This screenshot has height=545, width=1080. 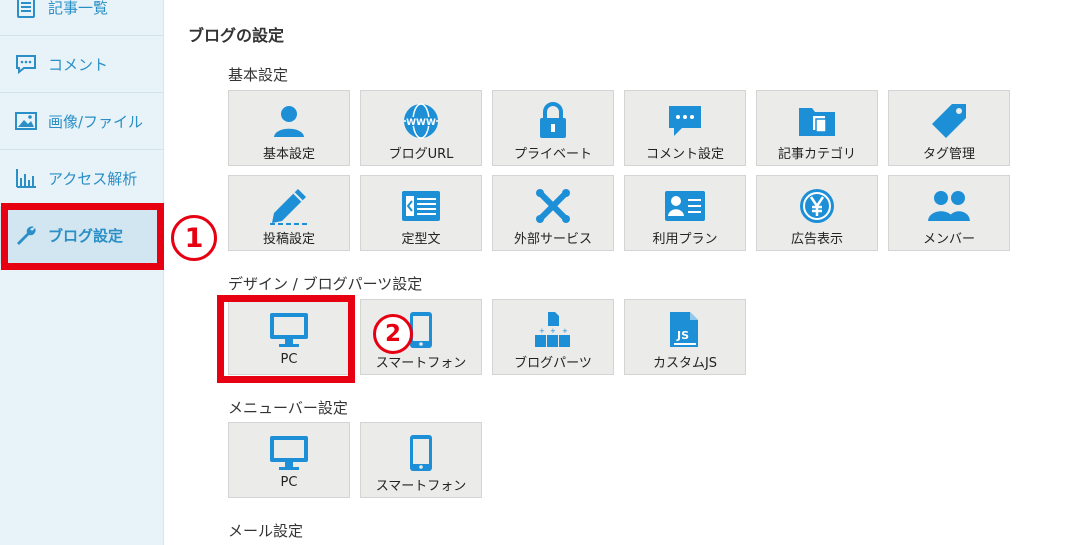 I want to click on tile-tag-management: タグ管理, so click(x=949, y=128).